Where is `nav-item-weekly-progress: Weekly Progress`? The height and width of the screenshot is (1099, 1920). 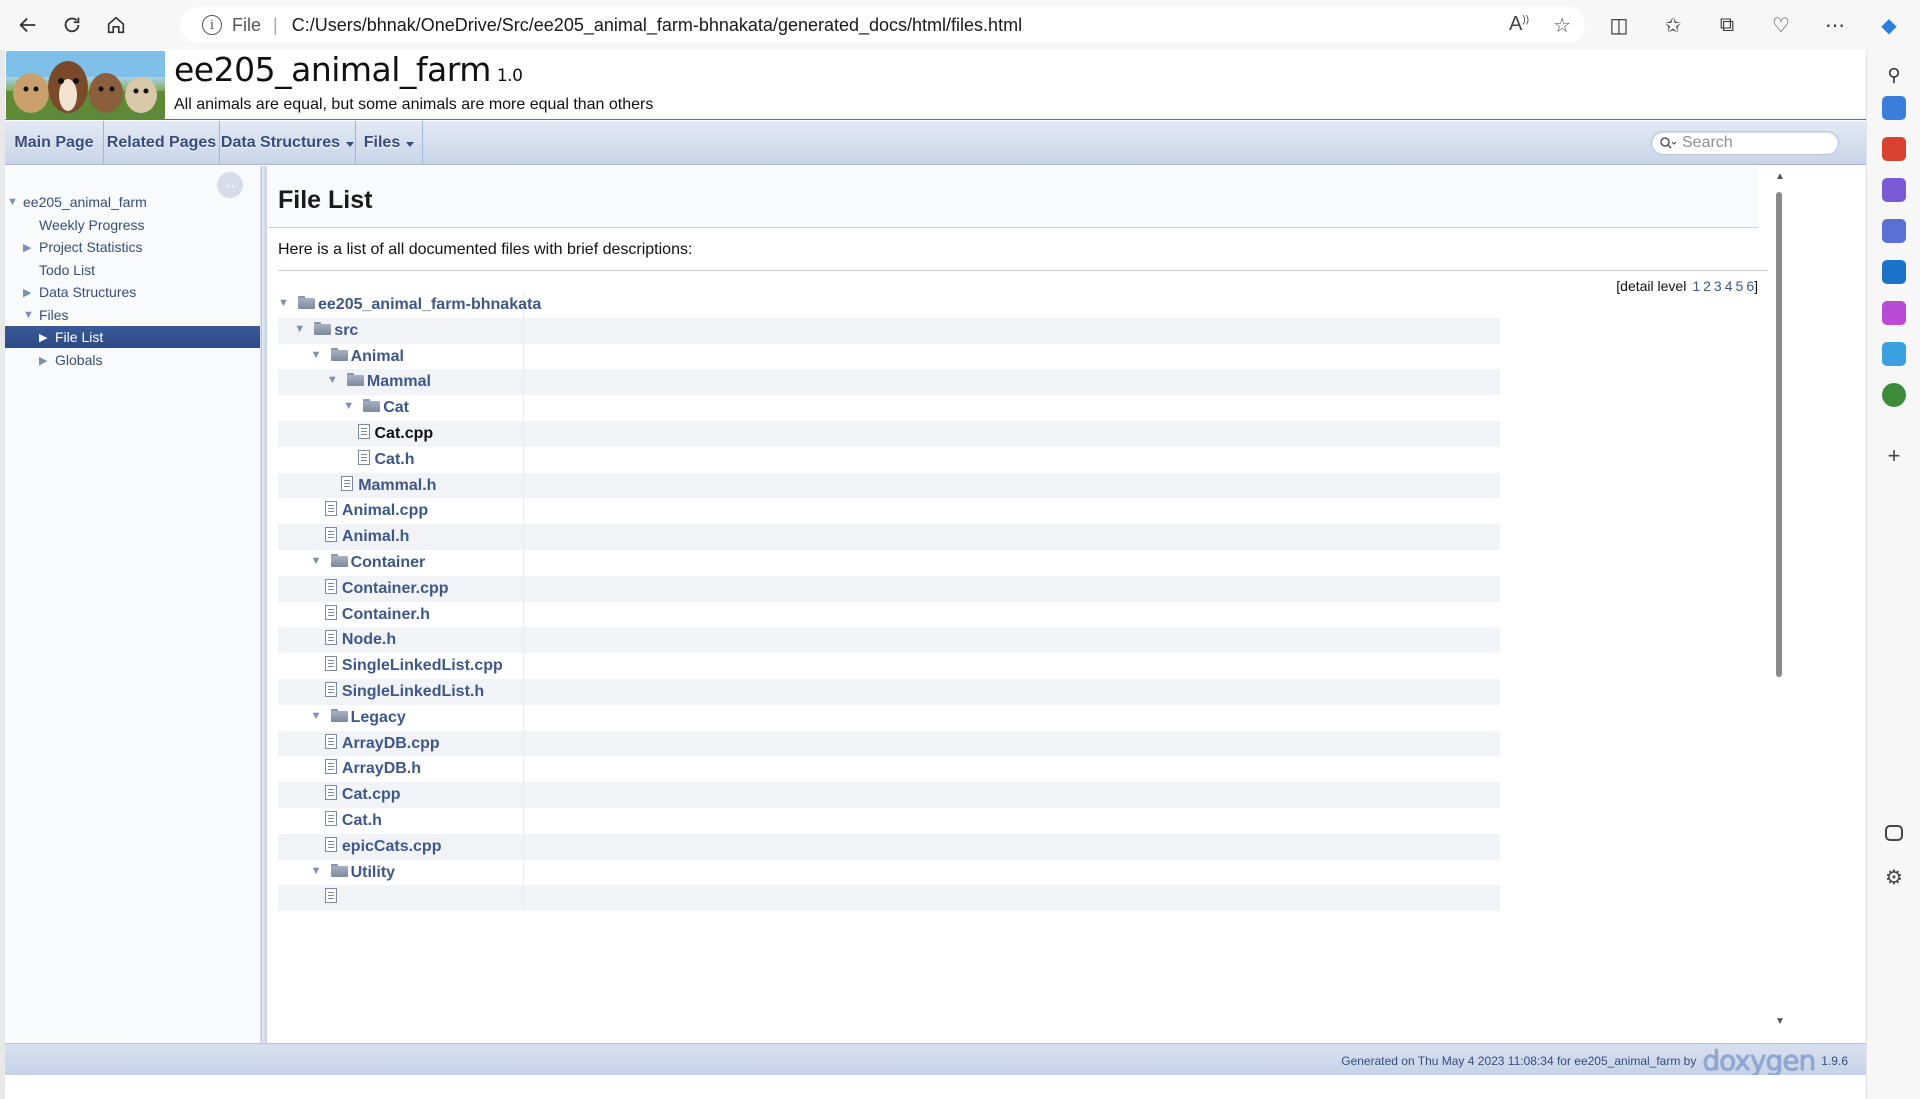
nav-item-weekly-progress: Weekly Progress is located at coordinates (132, 225).